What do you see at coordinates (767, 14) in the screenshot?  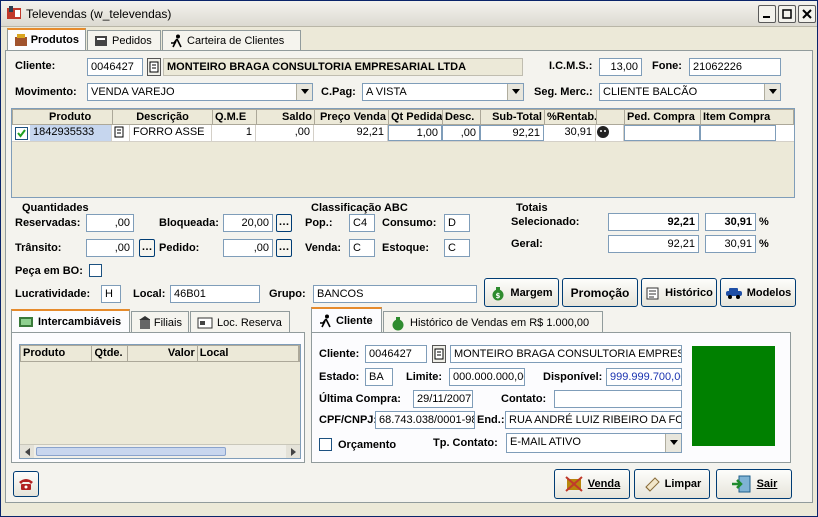 I see `minimize-button` at bounding box center [767, 14].